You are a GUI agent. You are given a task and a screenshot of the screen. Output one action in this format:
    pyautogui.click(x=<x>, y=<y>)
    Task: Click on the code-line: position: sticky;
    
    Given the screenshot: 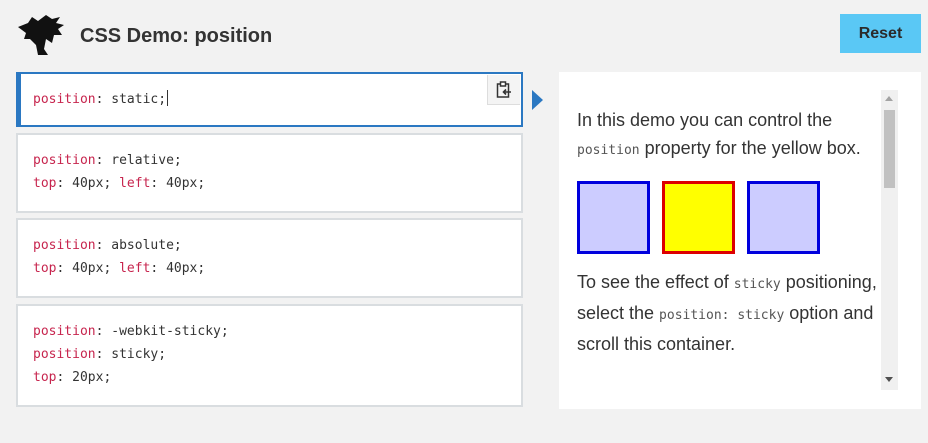 What is the action you would take?
    pyautogui.click(x=100, y=354)
    